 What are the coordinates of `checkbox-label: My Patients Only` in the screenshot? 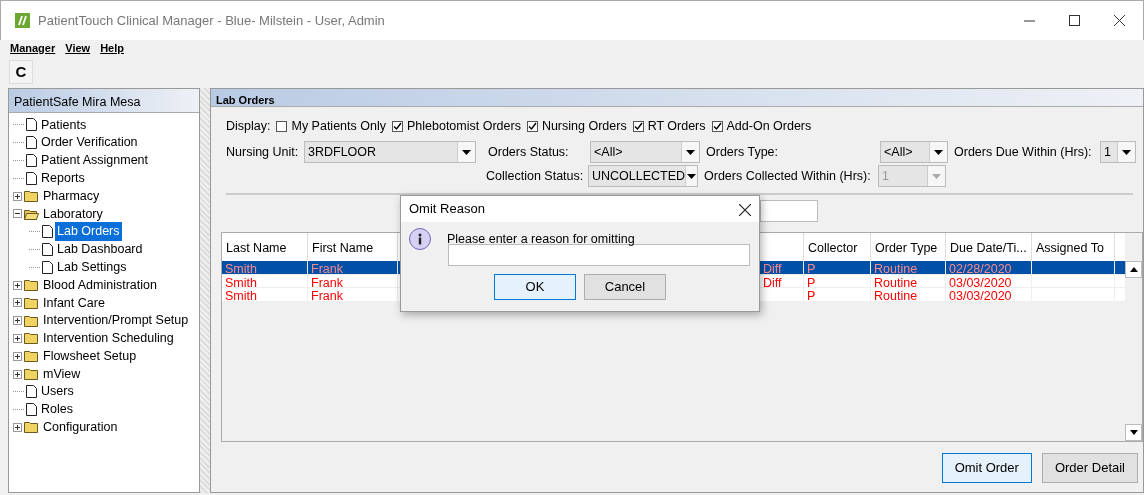 It's located at (338, 126).